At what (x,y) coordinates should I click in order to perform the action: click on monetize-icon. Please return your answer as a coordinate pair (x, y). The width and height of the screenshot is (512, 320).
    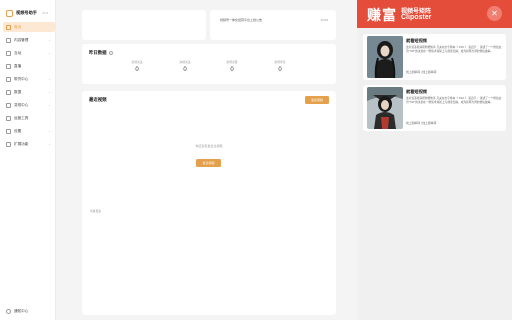
    Looking at the image, I should click on (8, 105).